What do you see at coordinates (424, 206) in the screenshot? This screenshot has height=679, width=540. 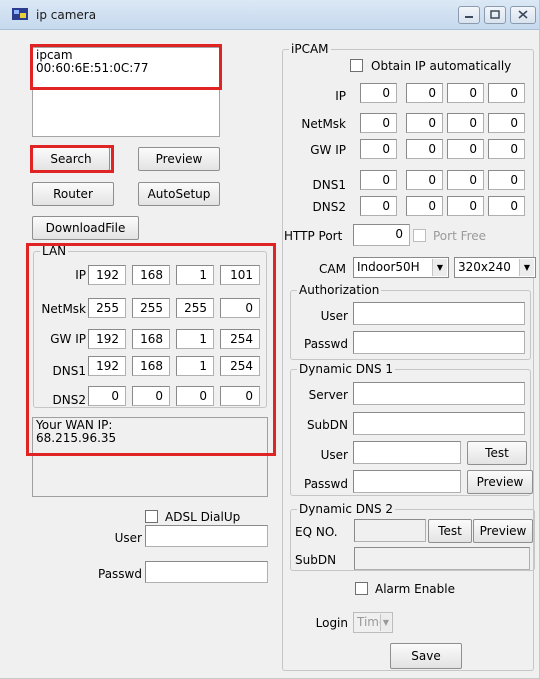 I see `ipcam-dns2-octet-2: 0` at bounding box center [424, 206].